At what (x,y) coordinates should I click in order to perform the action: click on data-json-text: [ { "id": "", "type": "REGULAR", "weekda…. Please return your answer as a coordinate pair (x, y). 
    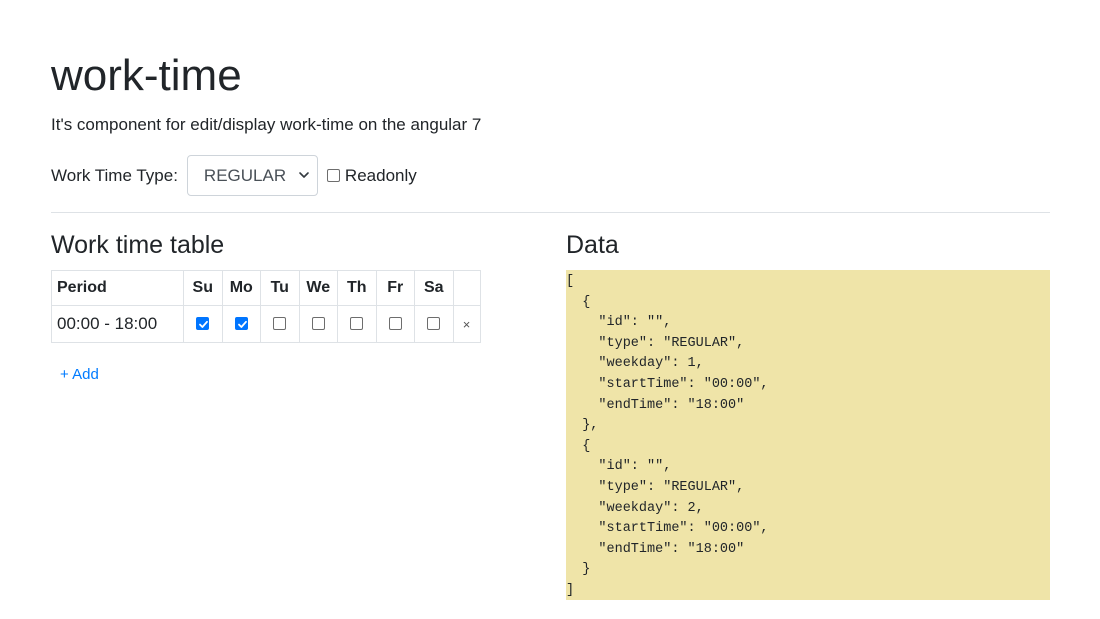
    Looking at the image, I should click on (667, 436).